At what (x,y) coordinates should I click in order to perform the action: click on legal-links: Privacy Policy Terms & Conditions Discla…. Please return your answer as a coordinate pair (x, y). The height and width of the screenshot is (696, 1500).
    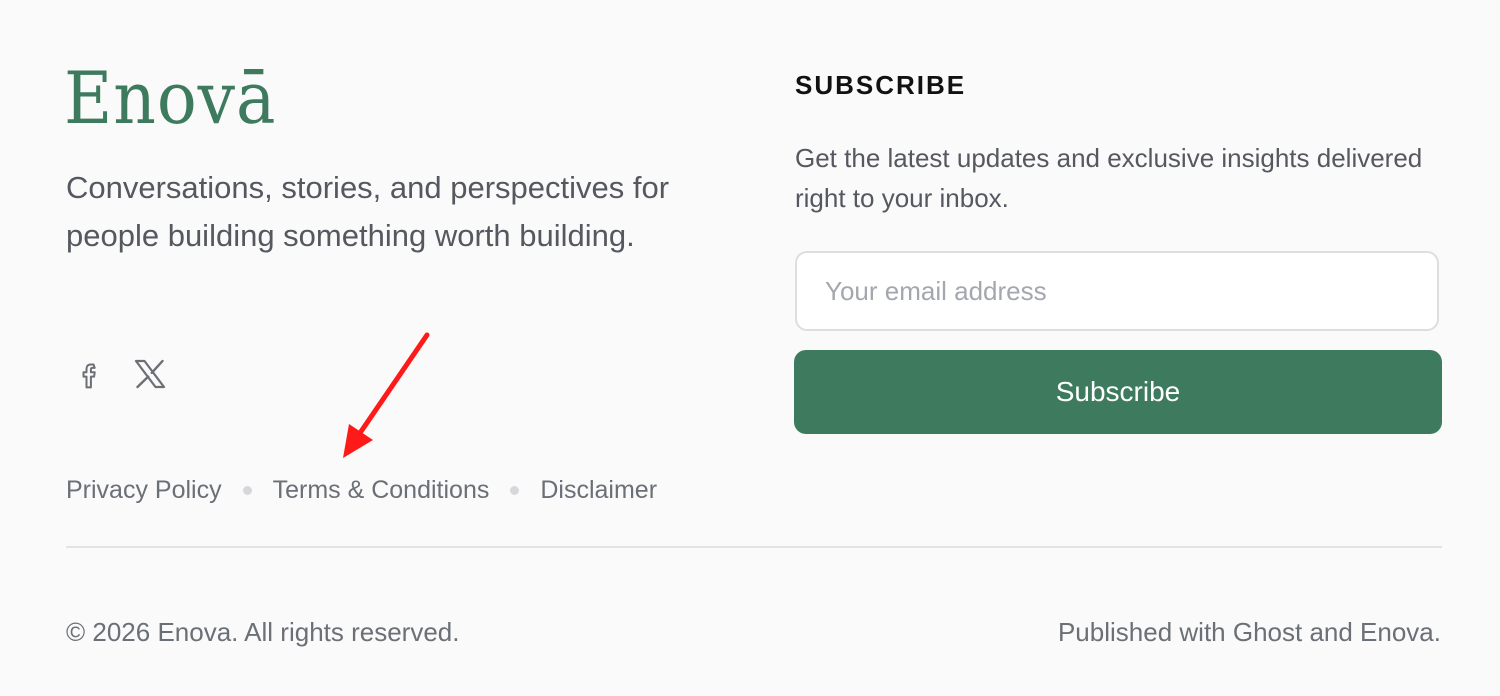
    Looking at the image, I should click on (361, 490).